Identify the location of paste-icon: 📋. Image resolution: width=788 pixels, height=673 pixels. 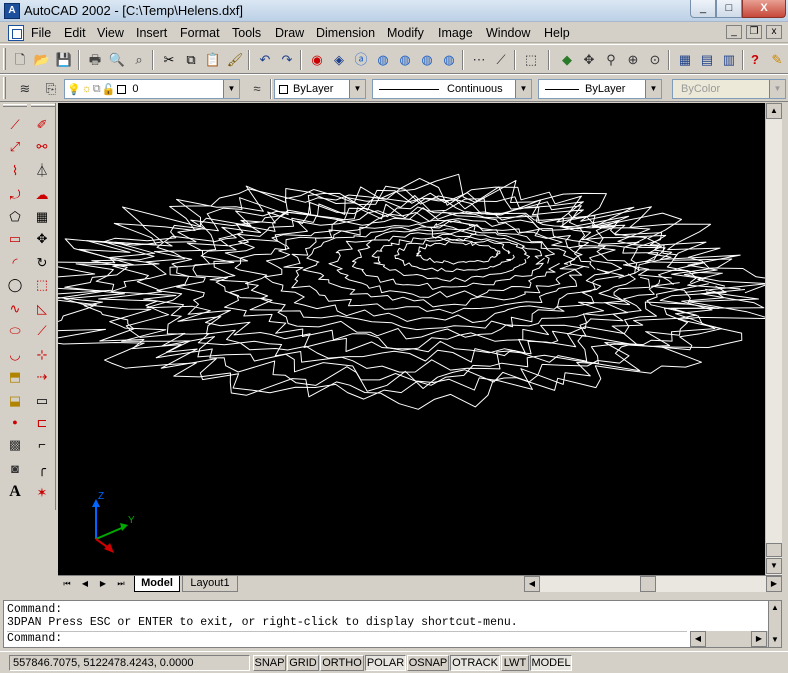
(213, 59).